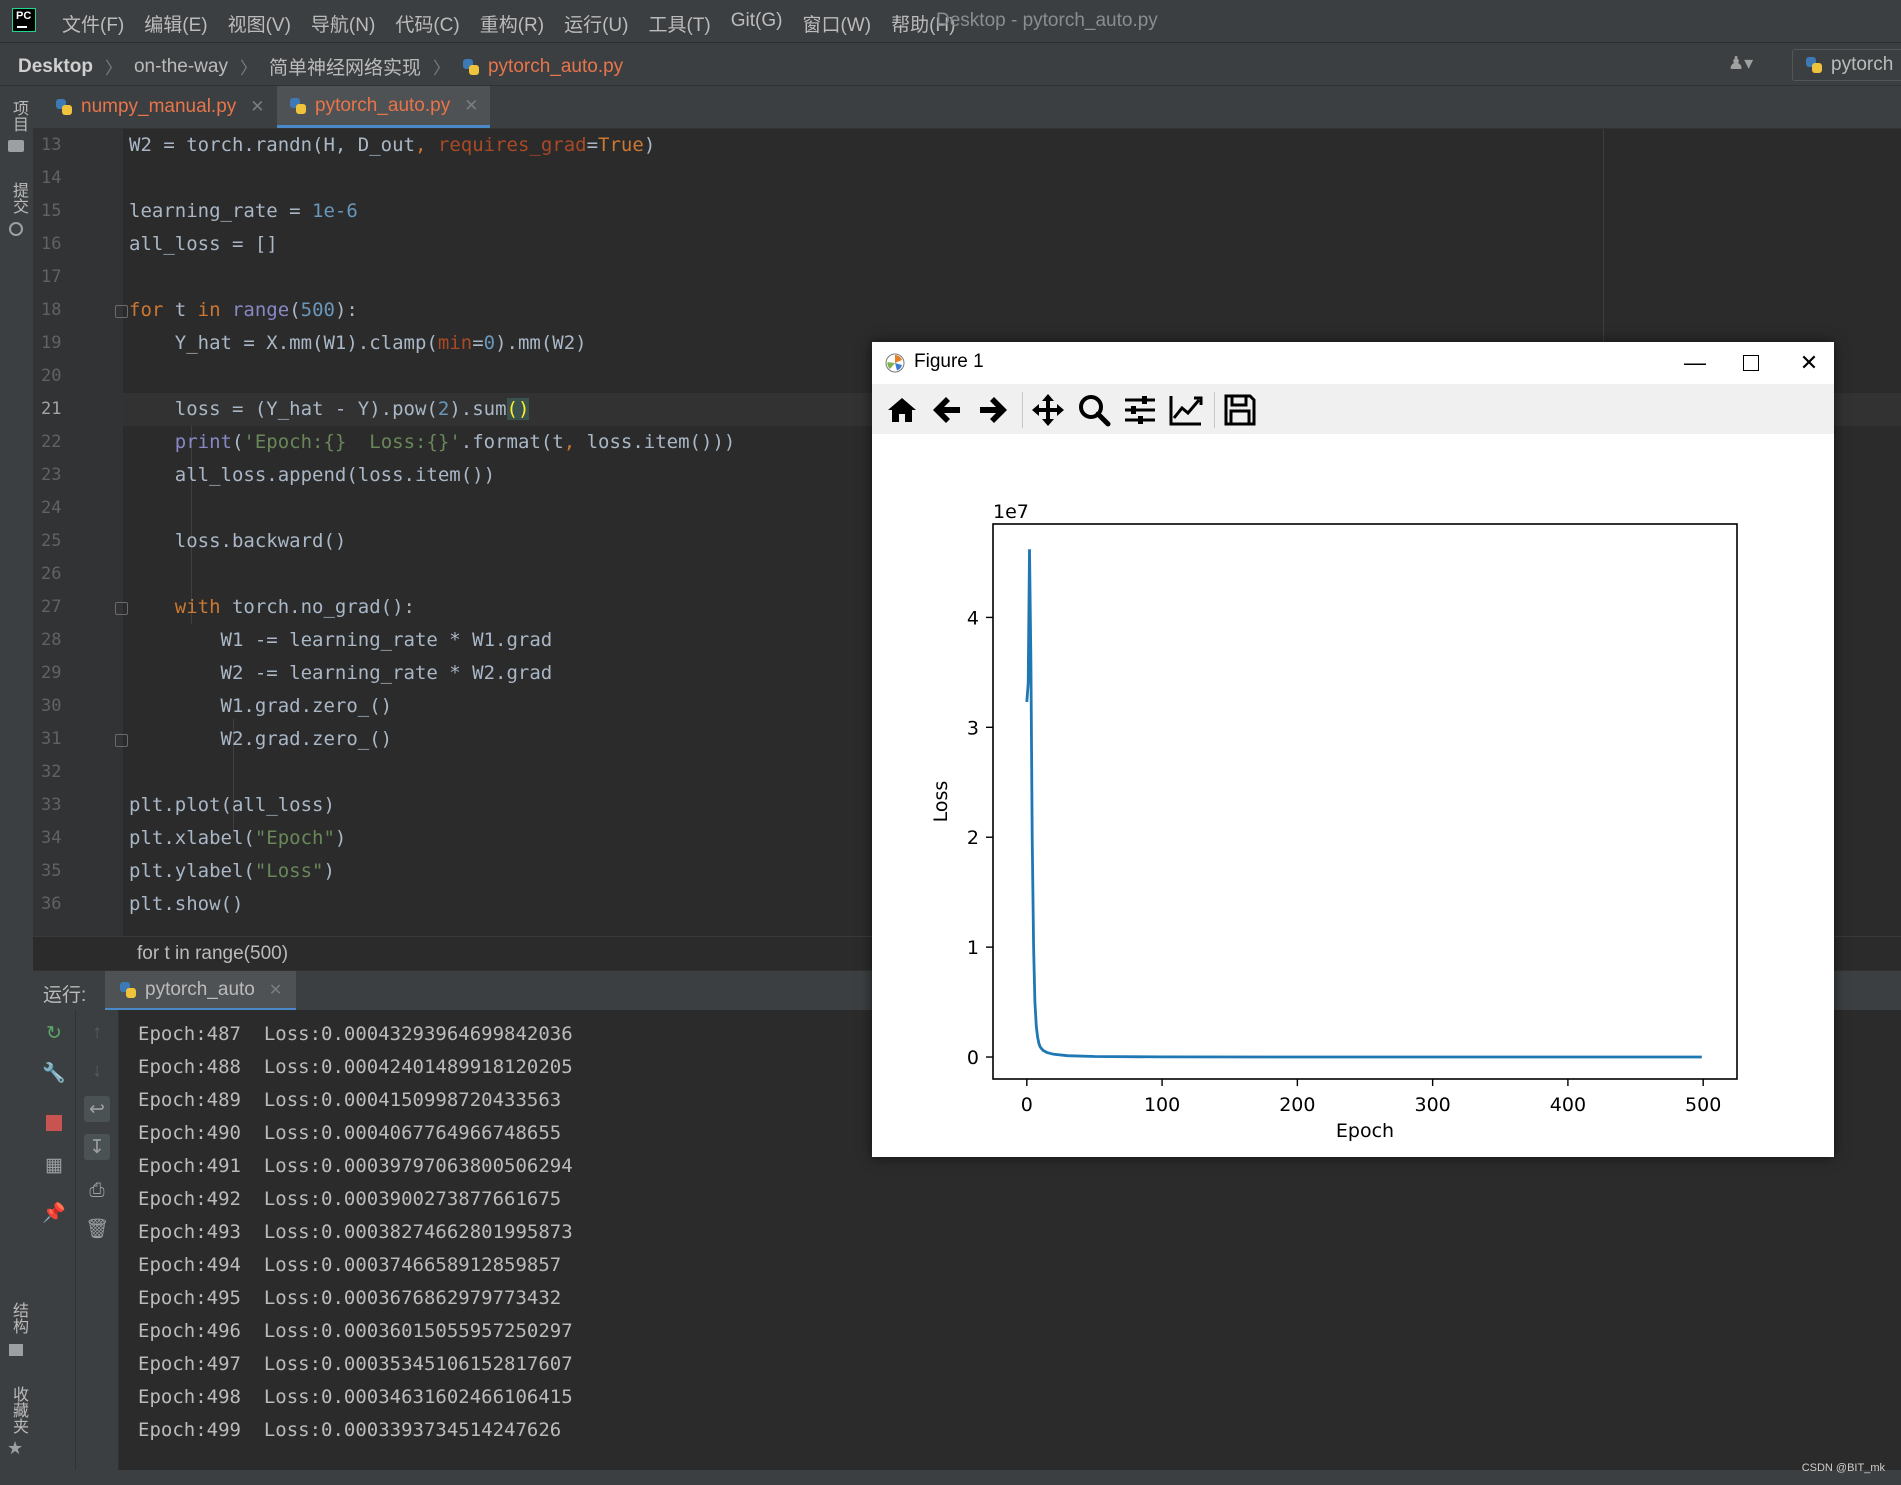  I want to click on run-tab-pytorch-auto: pytorch_auto ✕, so click(201, 991).